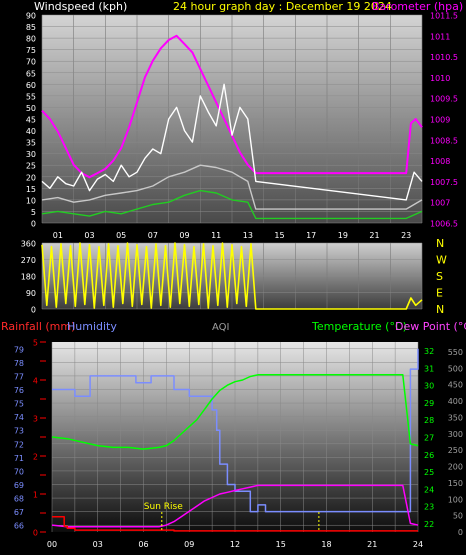 Image resolution: width=466 pixels, height=555 pixels. I want to click on hour-tick-label: 18, so click(326, 544).